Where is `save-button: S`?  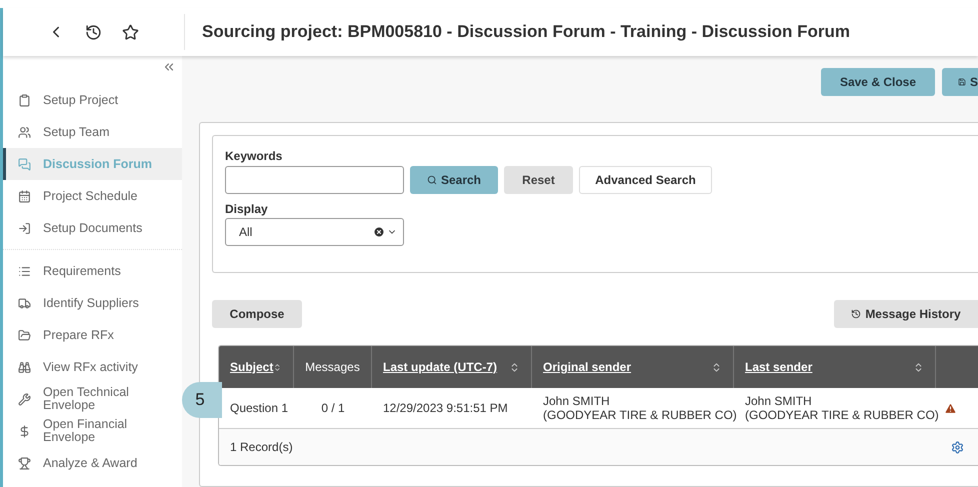
save-button: S is located at coordinates (960, 82).